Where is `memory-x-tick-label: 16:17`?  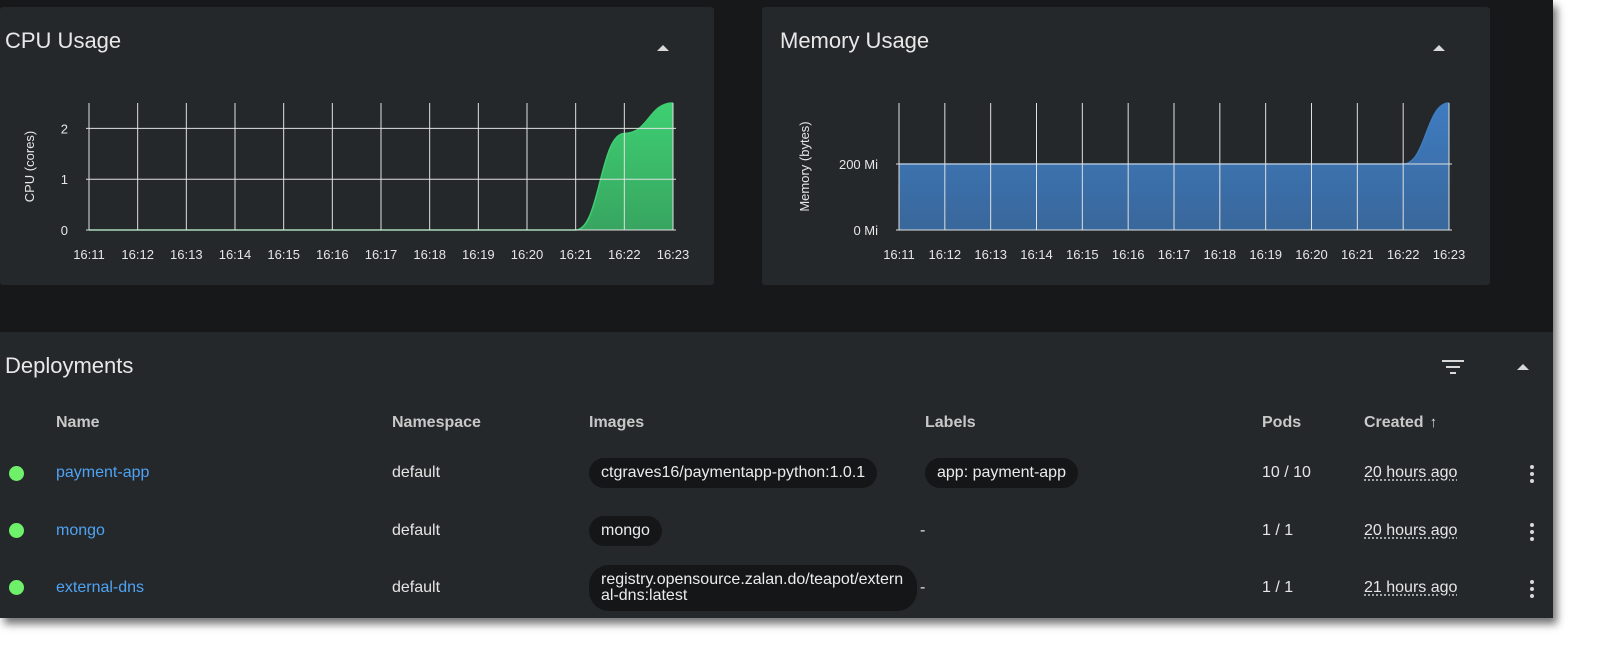
memory-x-tick-label: 16:17 is located at coordinates (1174, 254).